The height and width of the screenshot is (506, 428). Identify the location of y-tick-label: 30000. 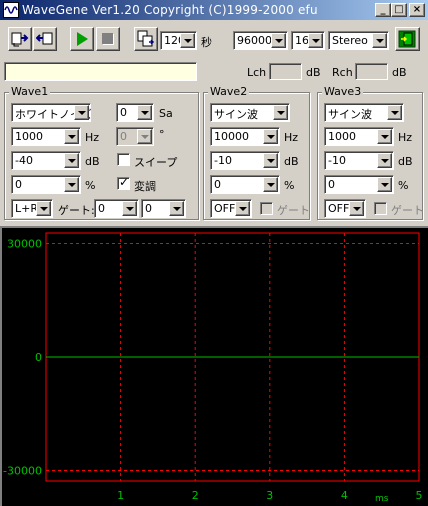
(24, 243).